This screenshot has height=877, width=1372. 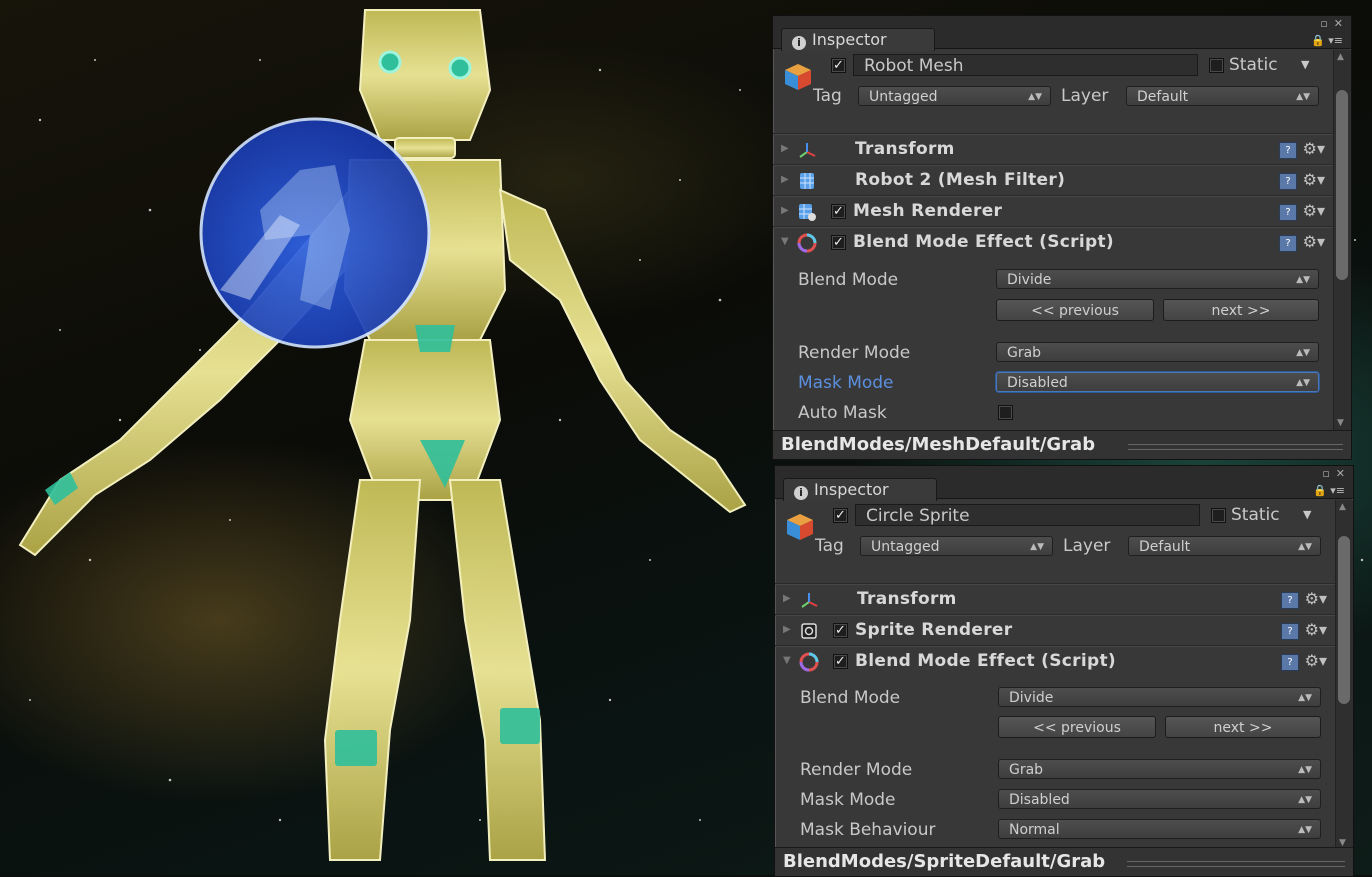 I want to click on render-mode-value: Grab, so click(x=1026, y=770).